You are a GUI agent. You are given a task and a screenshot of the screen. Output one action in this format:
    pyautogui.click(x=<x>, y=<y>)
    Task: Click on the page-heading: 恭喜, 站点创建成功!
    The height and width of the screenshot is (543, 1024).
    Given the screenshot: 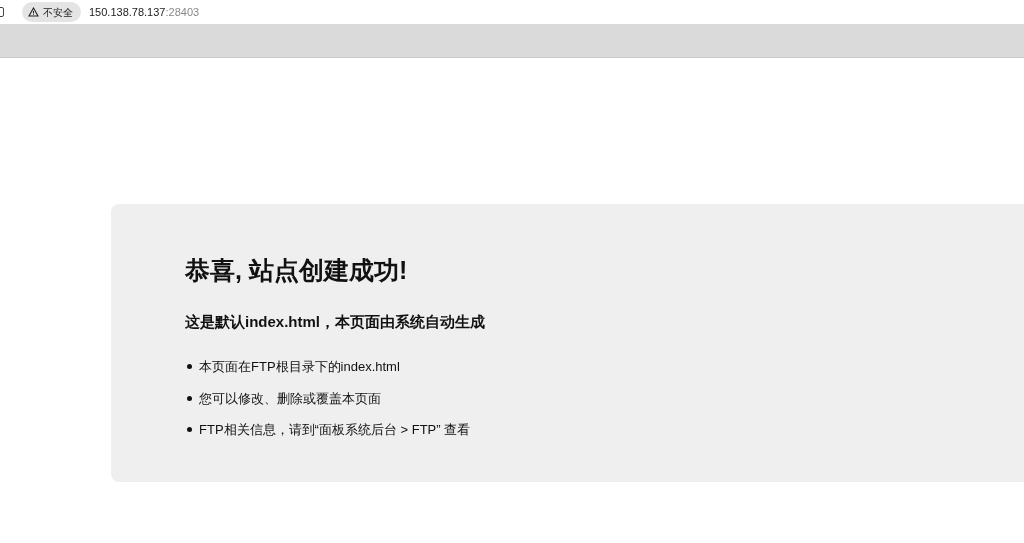 What is the action you would take?
    pyautogui.click(x=297, y=270)
    